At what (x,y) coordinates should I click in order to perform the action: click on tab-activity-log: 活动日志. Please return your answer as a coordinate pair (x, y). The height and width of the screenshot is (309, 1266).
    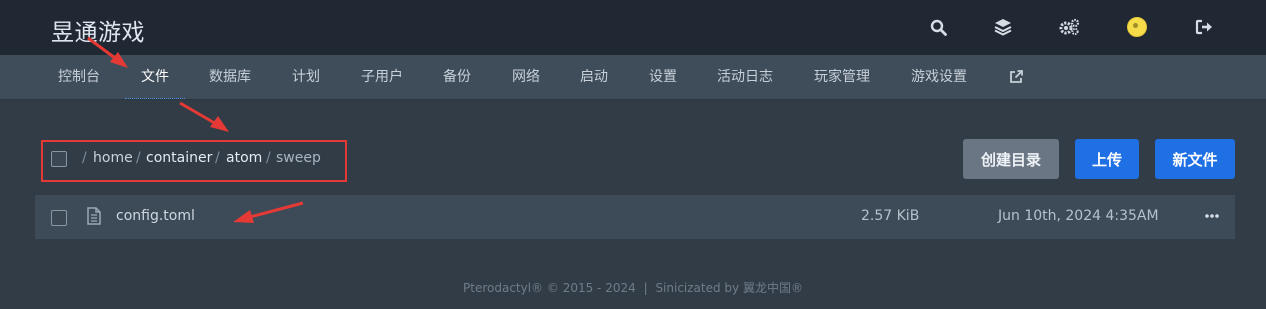
    Looking at the image, I should click on (745, 77).